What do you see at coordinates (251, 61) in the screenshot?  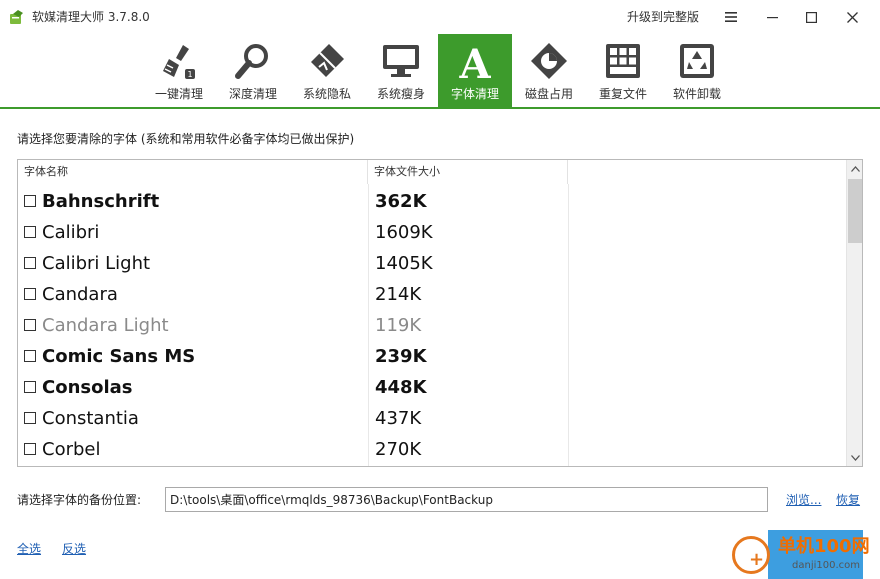 I see `magnifier-icon` at bounding box center [251, 61].